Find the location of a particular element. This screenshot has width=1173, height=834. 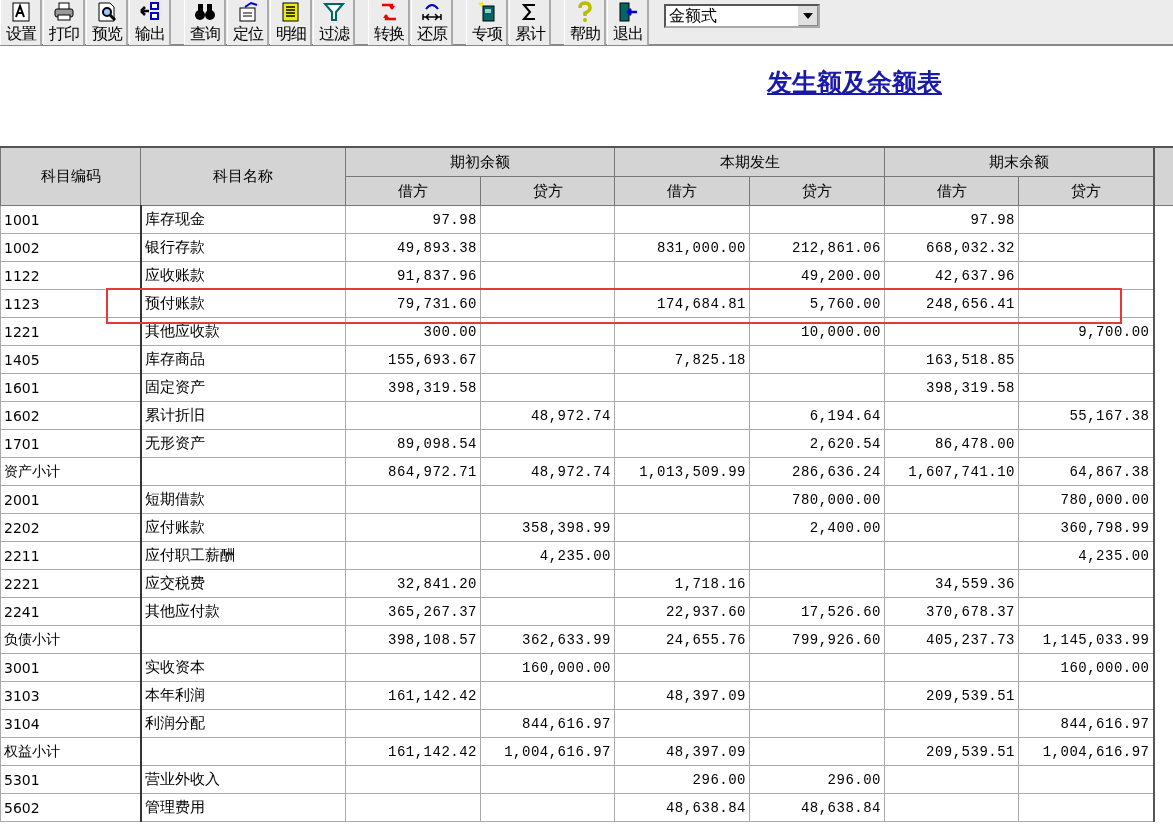

preview-icon is located at coordinates (106, 12).